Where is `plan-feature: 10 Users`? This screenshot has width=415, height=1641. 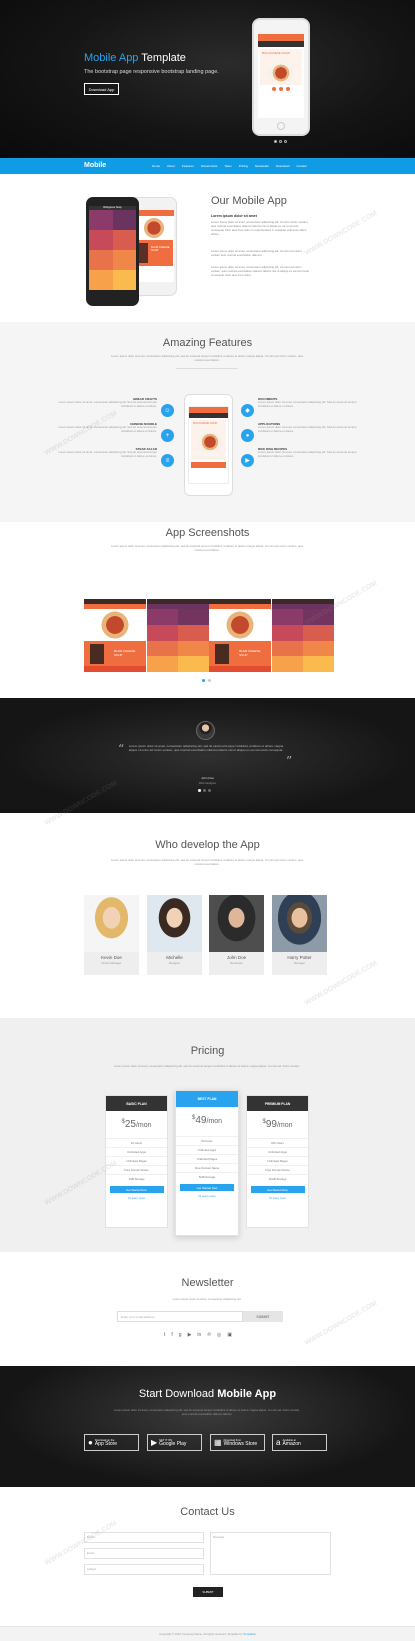 plan-feature: 10 Users is located at coordinates (136, 1142).